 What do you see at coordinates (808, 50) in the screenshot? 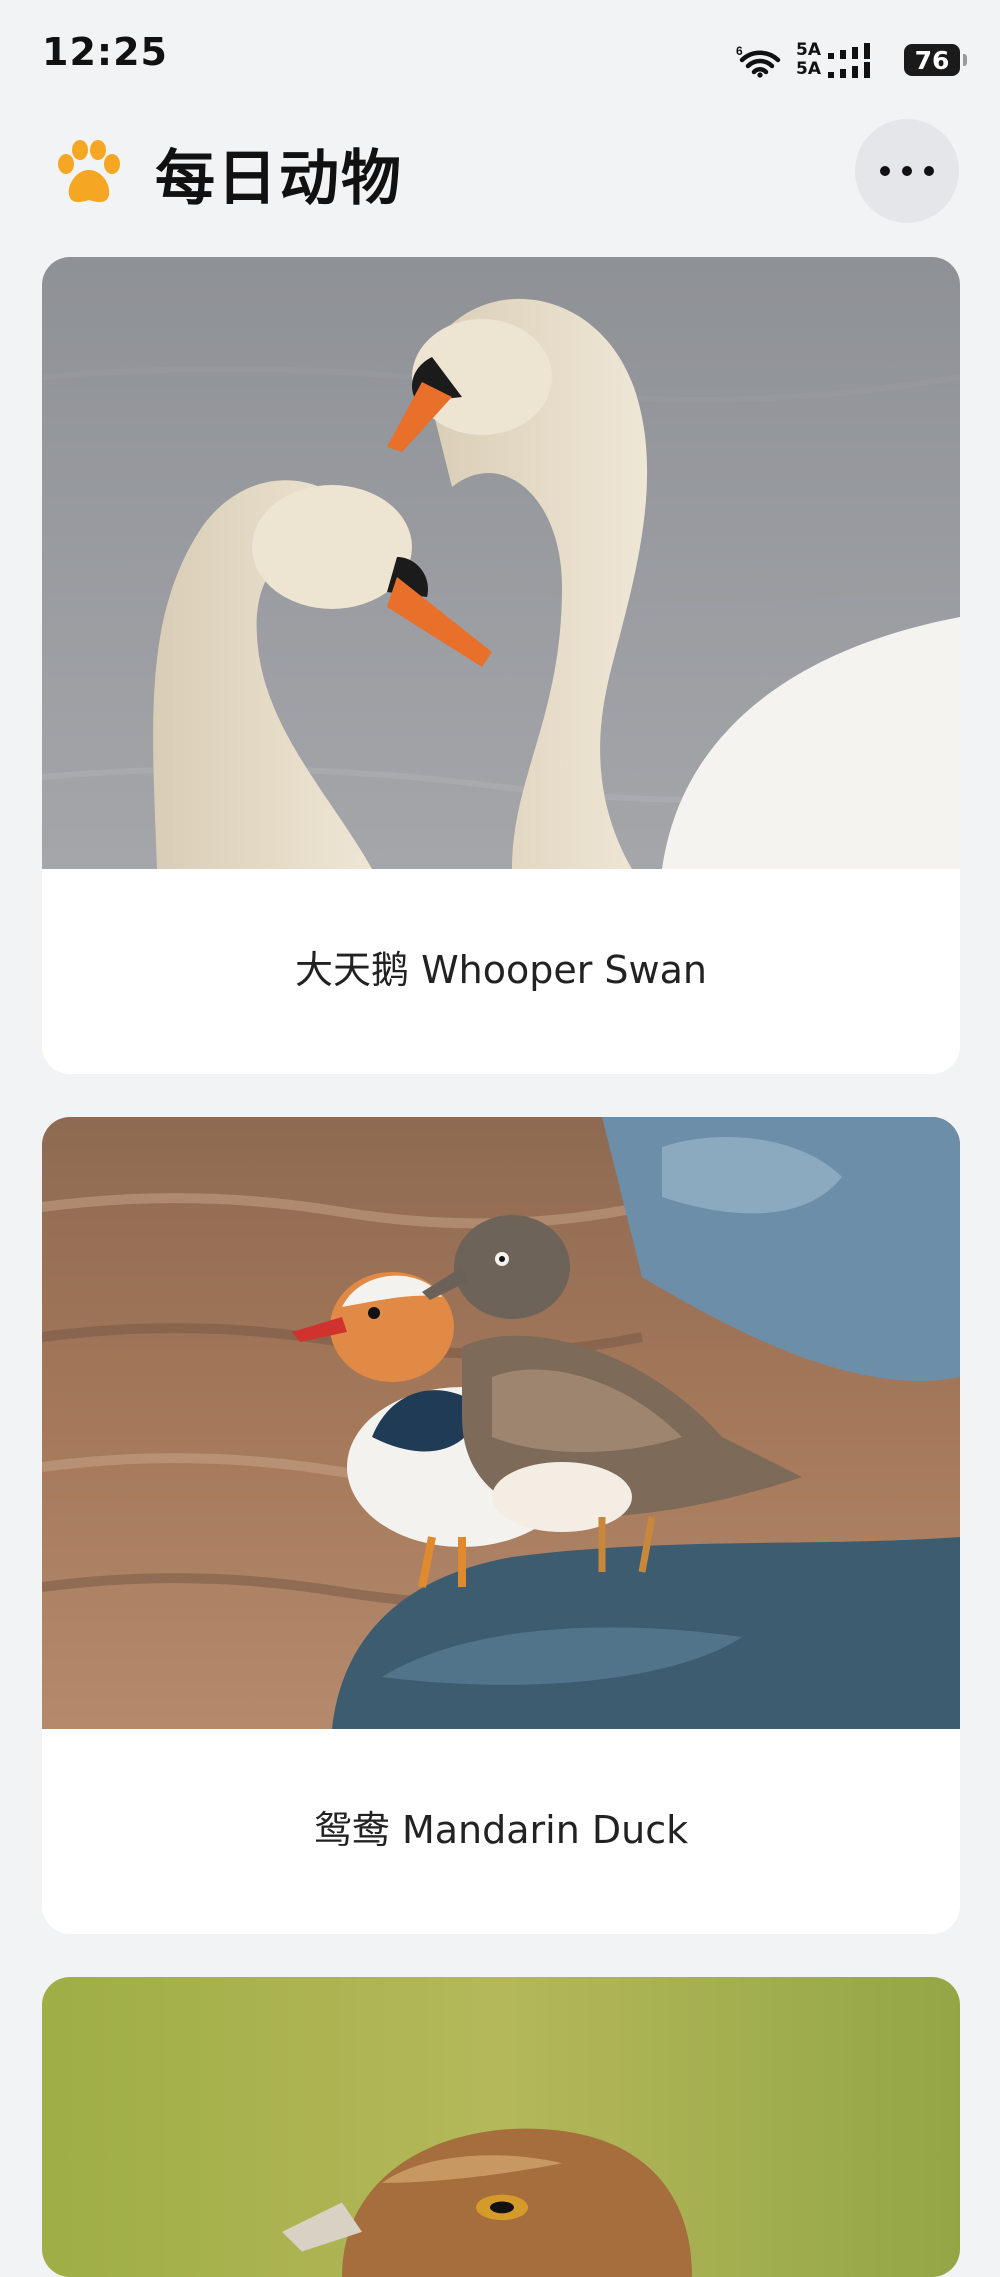
I see `network-label-top: 5A` at bounding box center [808, 50].